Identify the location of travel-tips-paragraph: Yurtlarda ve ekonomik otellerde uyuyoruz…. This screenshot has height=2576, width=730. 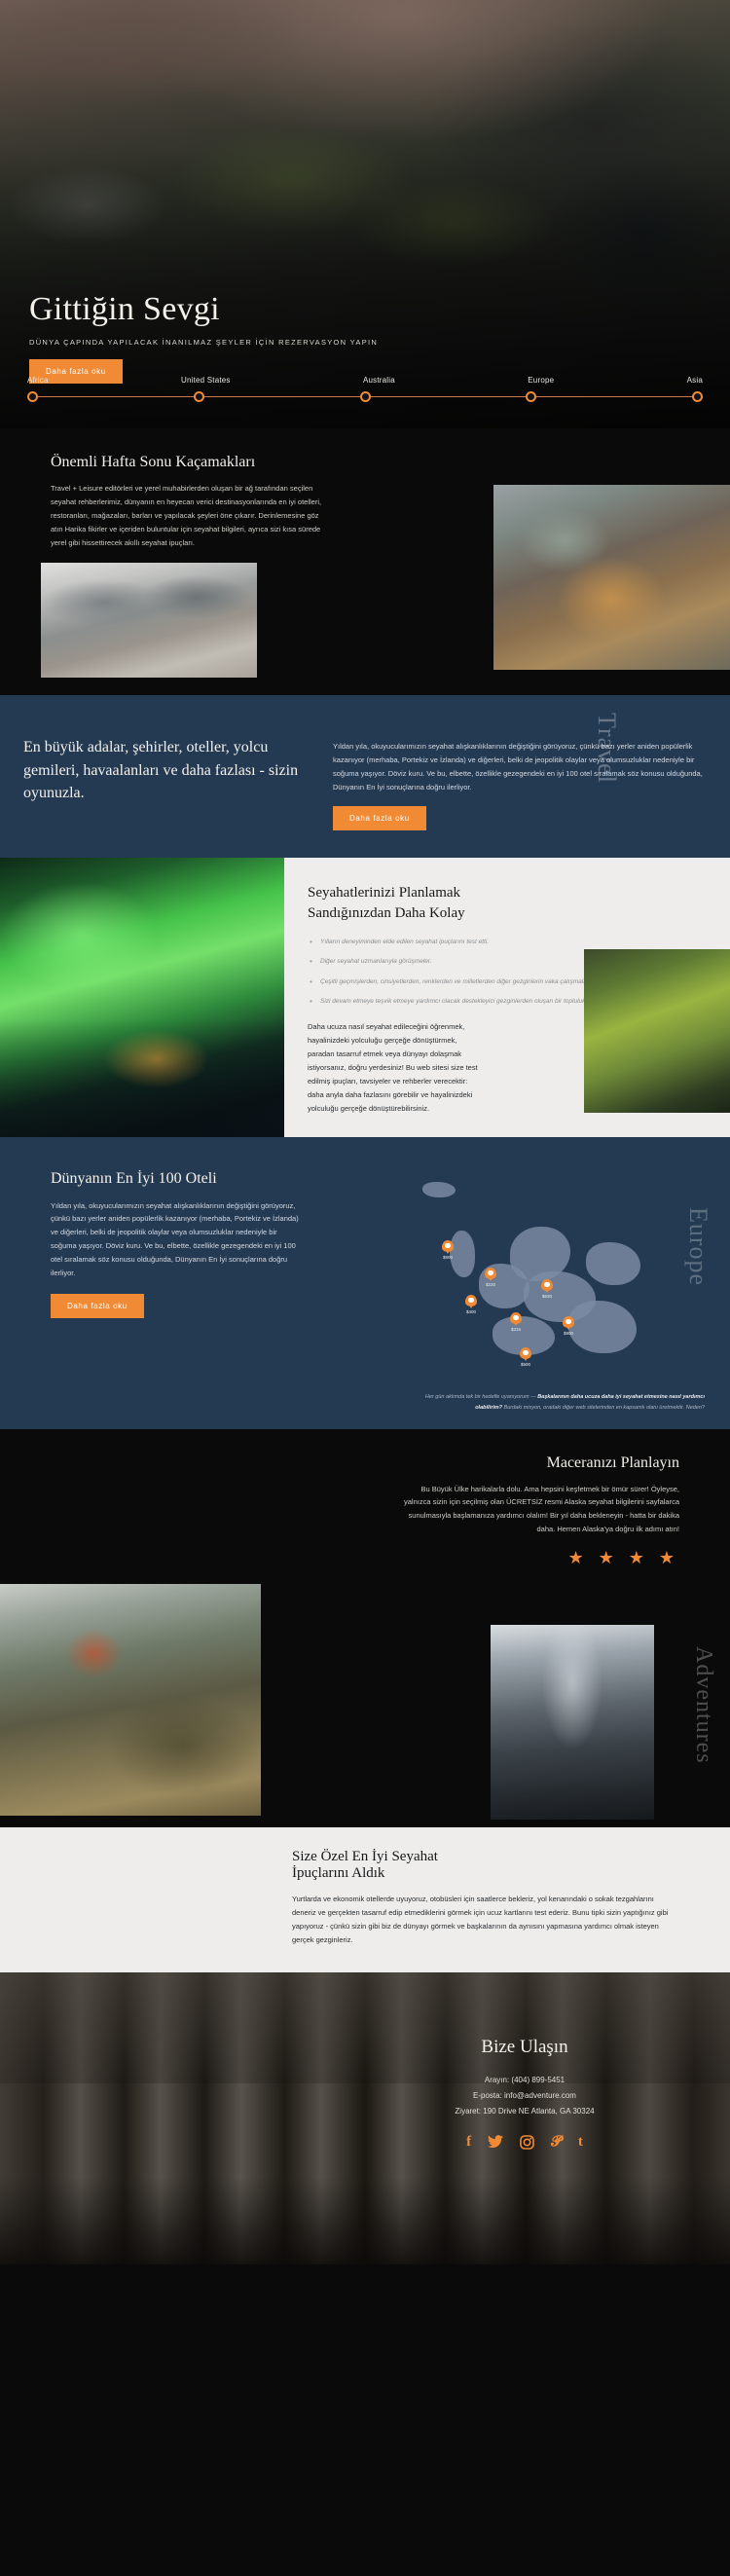
(481, 1919).